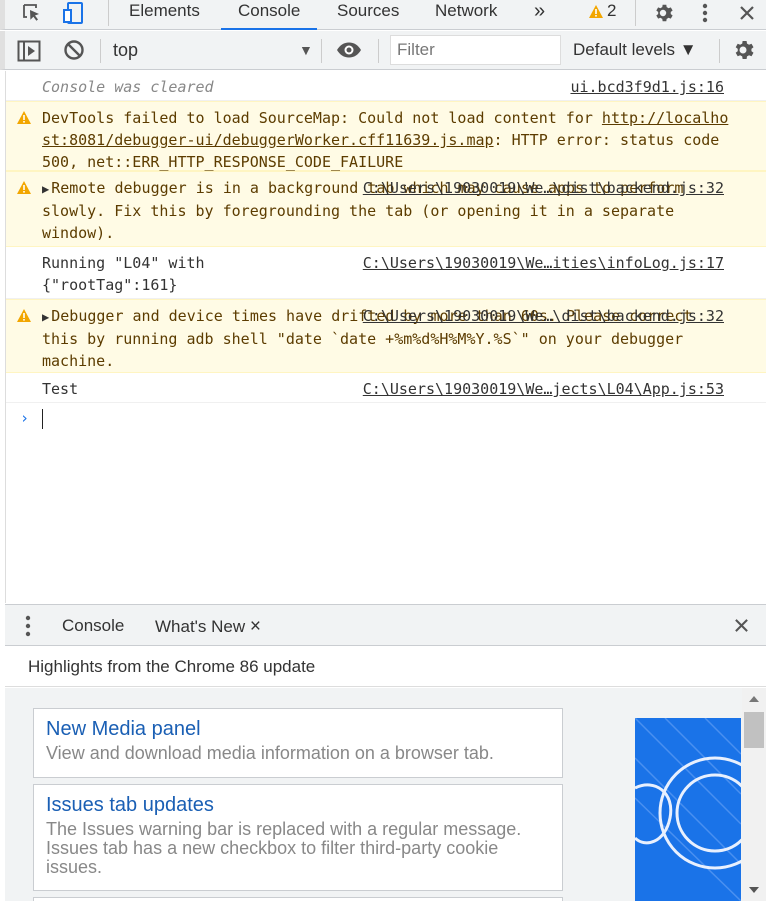 This screenshot has width=766, height=901. What do you see at coordinates (298, 729) in the screenshot?
I see `card-title: New Media panel` at bounding box center [298, 729].